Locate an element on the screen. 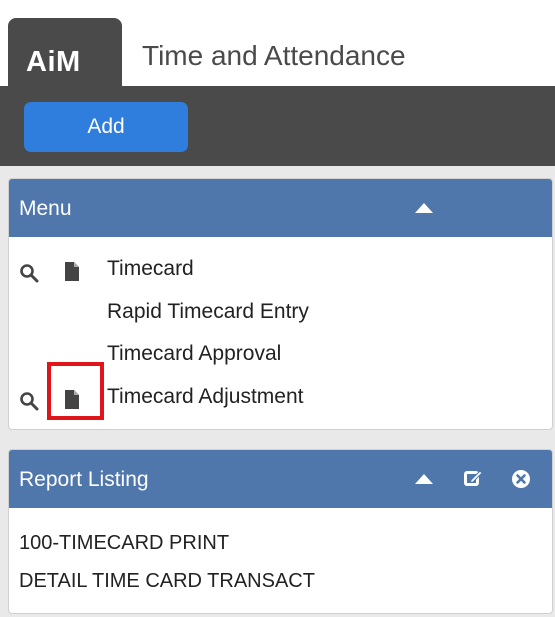 The width and height of the screenshot is (555, 617). close-icon is located at coordinates (521, 479).